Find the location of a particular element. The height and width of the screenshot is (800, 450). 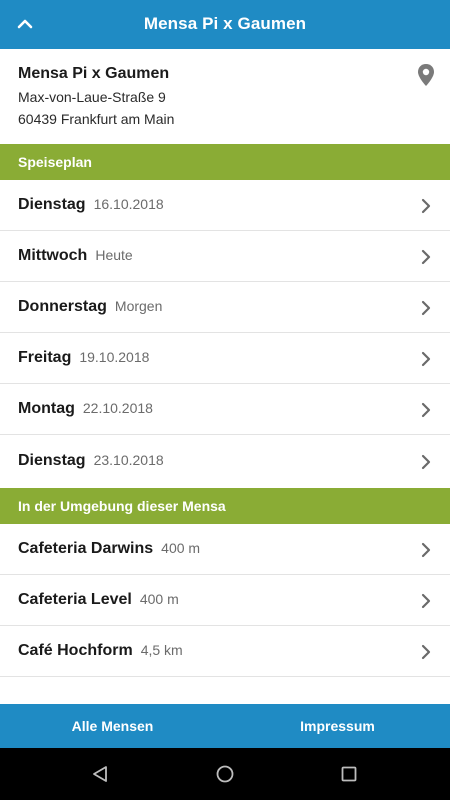

day-date: Heute is located at coordinates (114, 255).